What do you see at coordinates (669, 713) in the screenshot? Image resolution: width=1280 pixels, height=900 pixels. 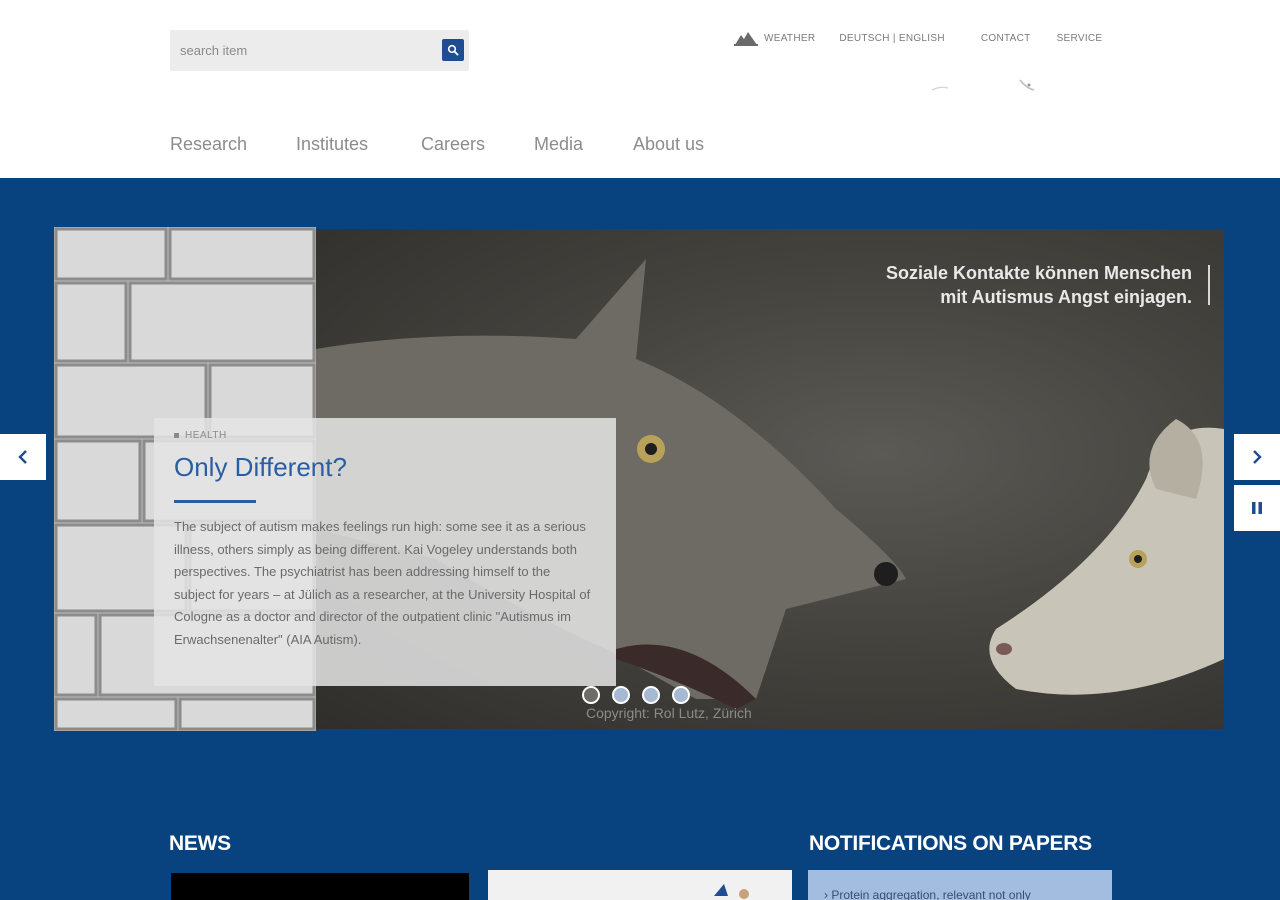 I see `image-copyright: Copyright: Rol Lutz, Zürich` at bounding box center [669, 713].